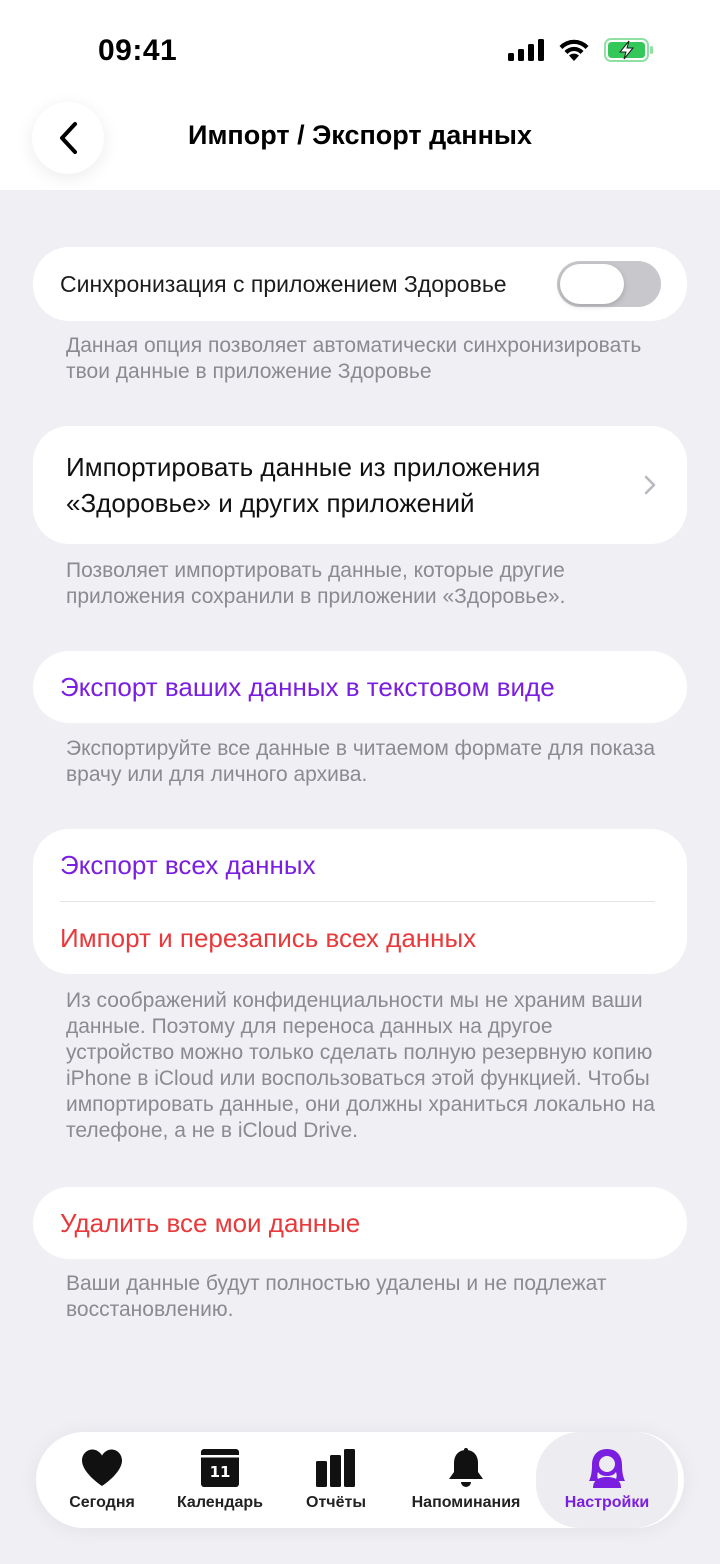 This screenshot has height=1564, width=720. I want to click on export-text-button: Экспорт ваших данных в текстовом виде, so click(360, 687).